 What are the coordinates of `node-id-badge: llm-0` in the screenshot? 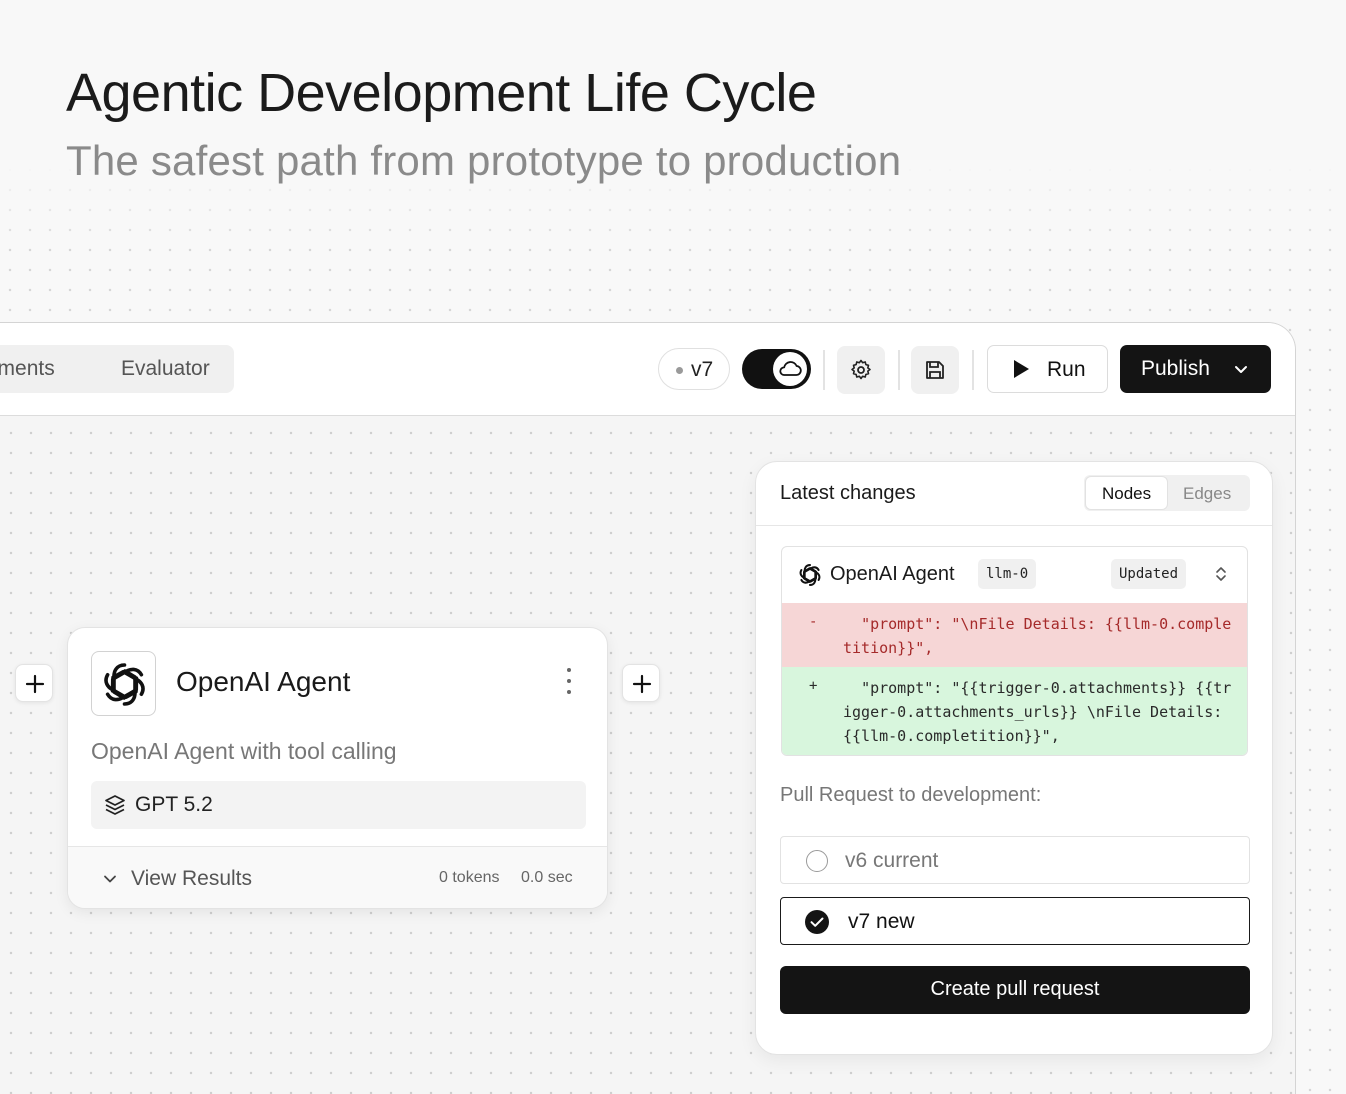 It's located at (1007, 574).